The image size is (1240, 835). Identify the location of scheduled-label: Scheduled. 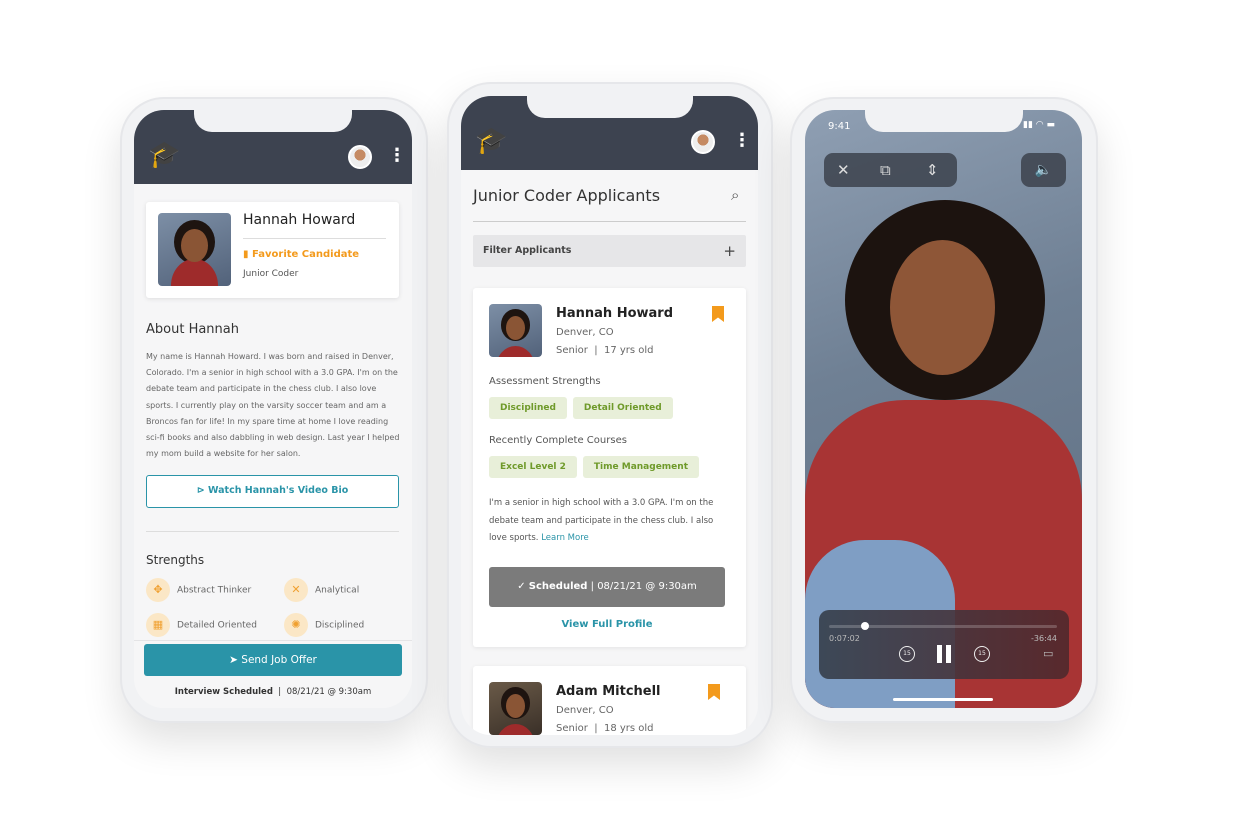
(558, 586).